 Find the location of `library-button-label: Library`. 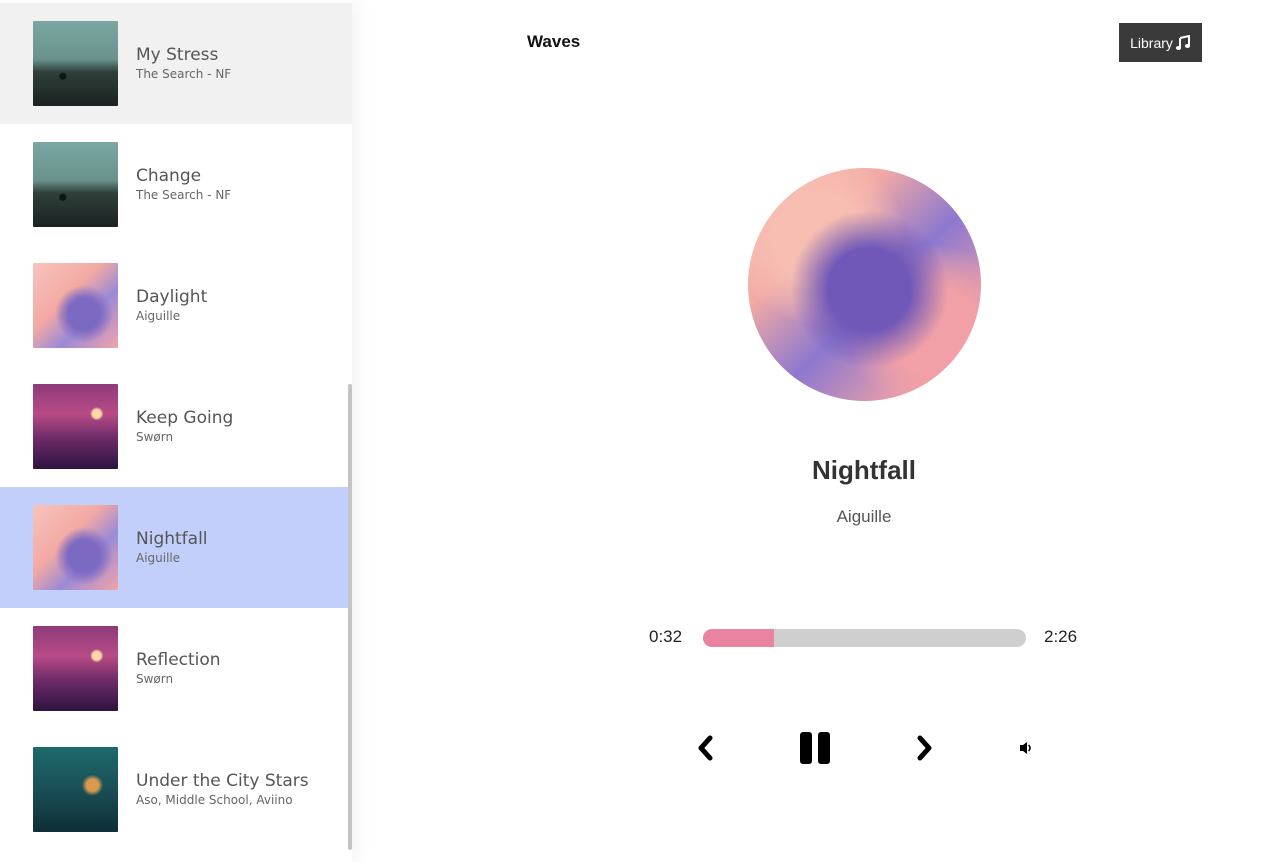

library-button-label: Library is located at coordinates (1151, 42).